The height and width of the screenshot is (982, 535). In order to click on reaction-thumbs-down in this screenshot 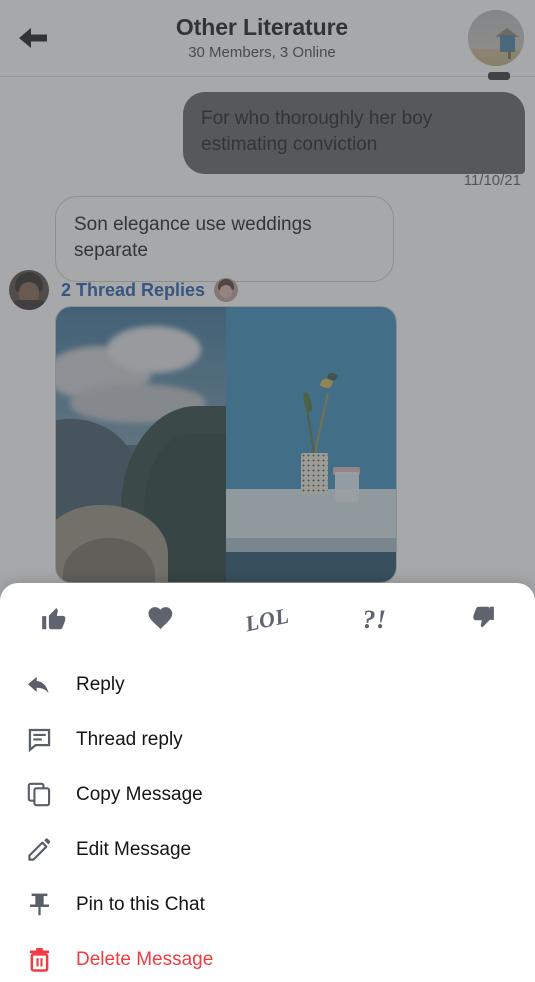, I will do `click(481, 620)`.